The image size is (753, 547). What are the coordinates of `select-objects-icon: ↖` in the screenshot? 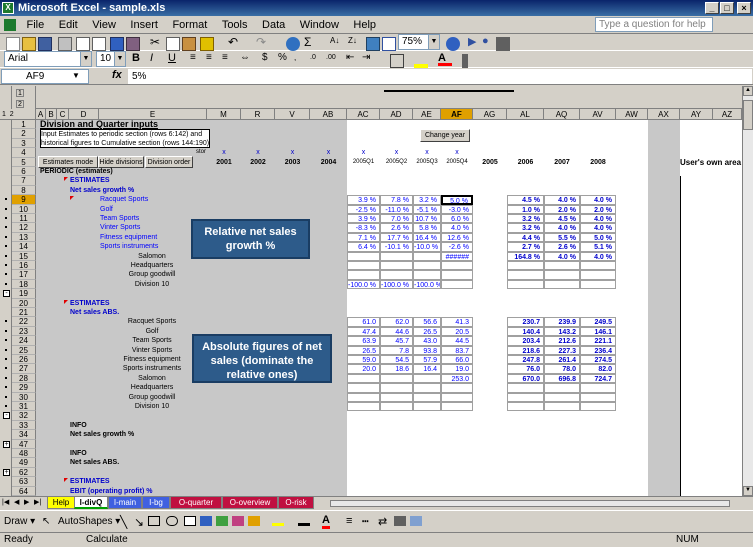 It's located at (46, 521).